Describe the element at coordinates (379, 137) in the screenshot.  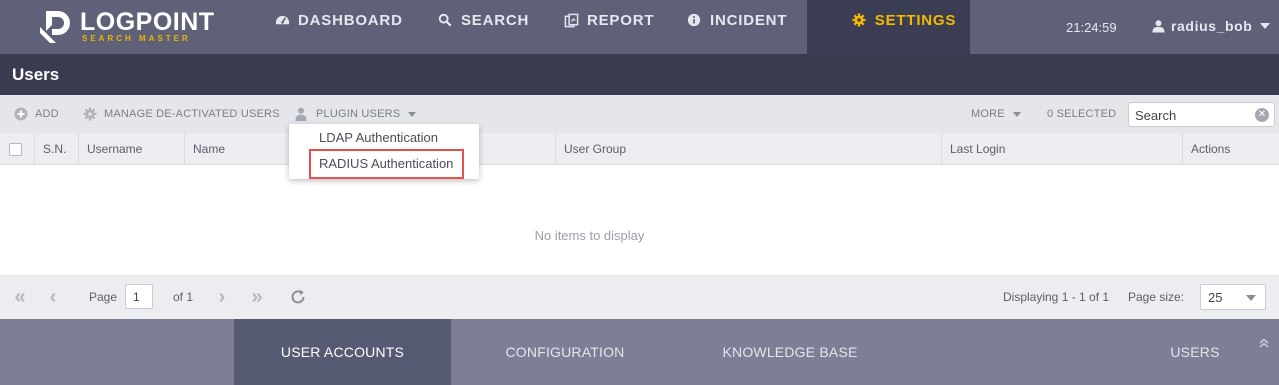
I see `menu-item-ldap-label: LDAP Authentication` at that location.